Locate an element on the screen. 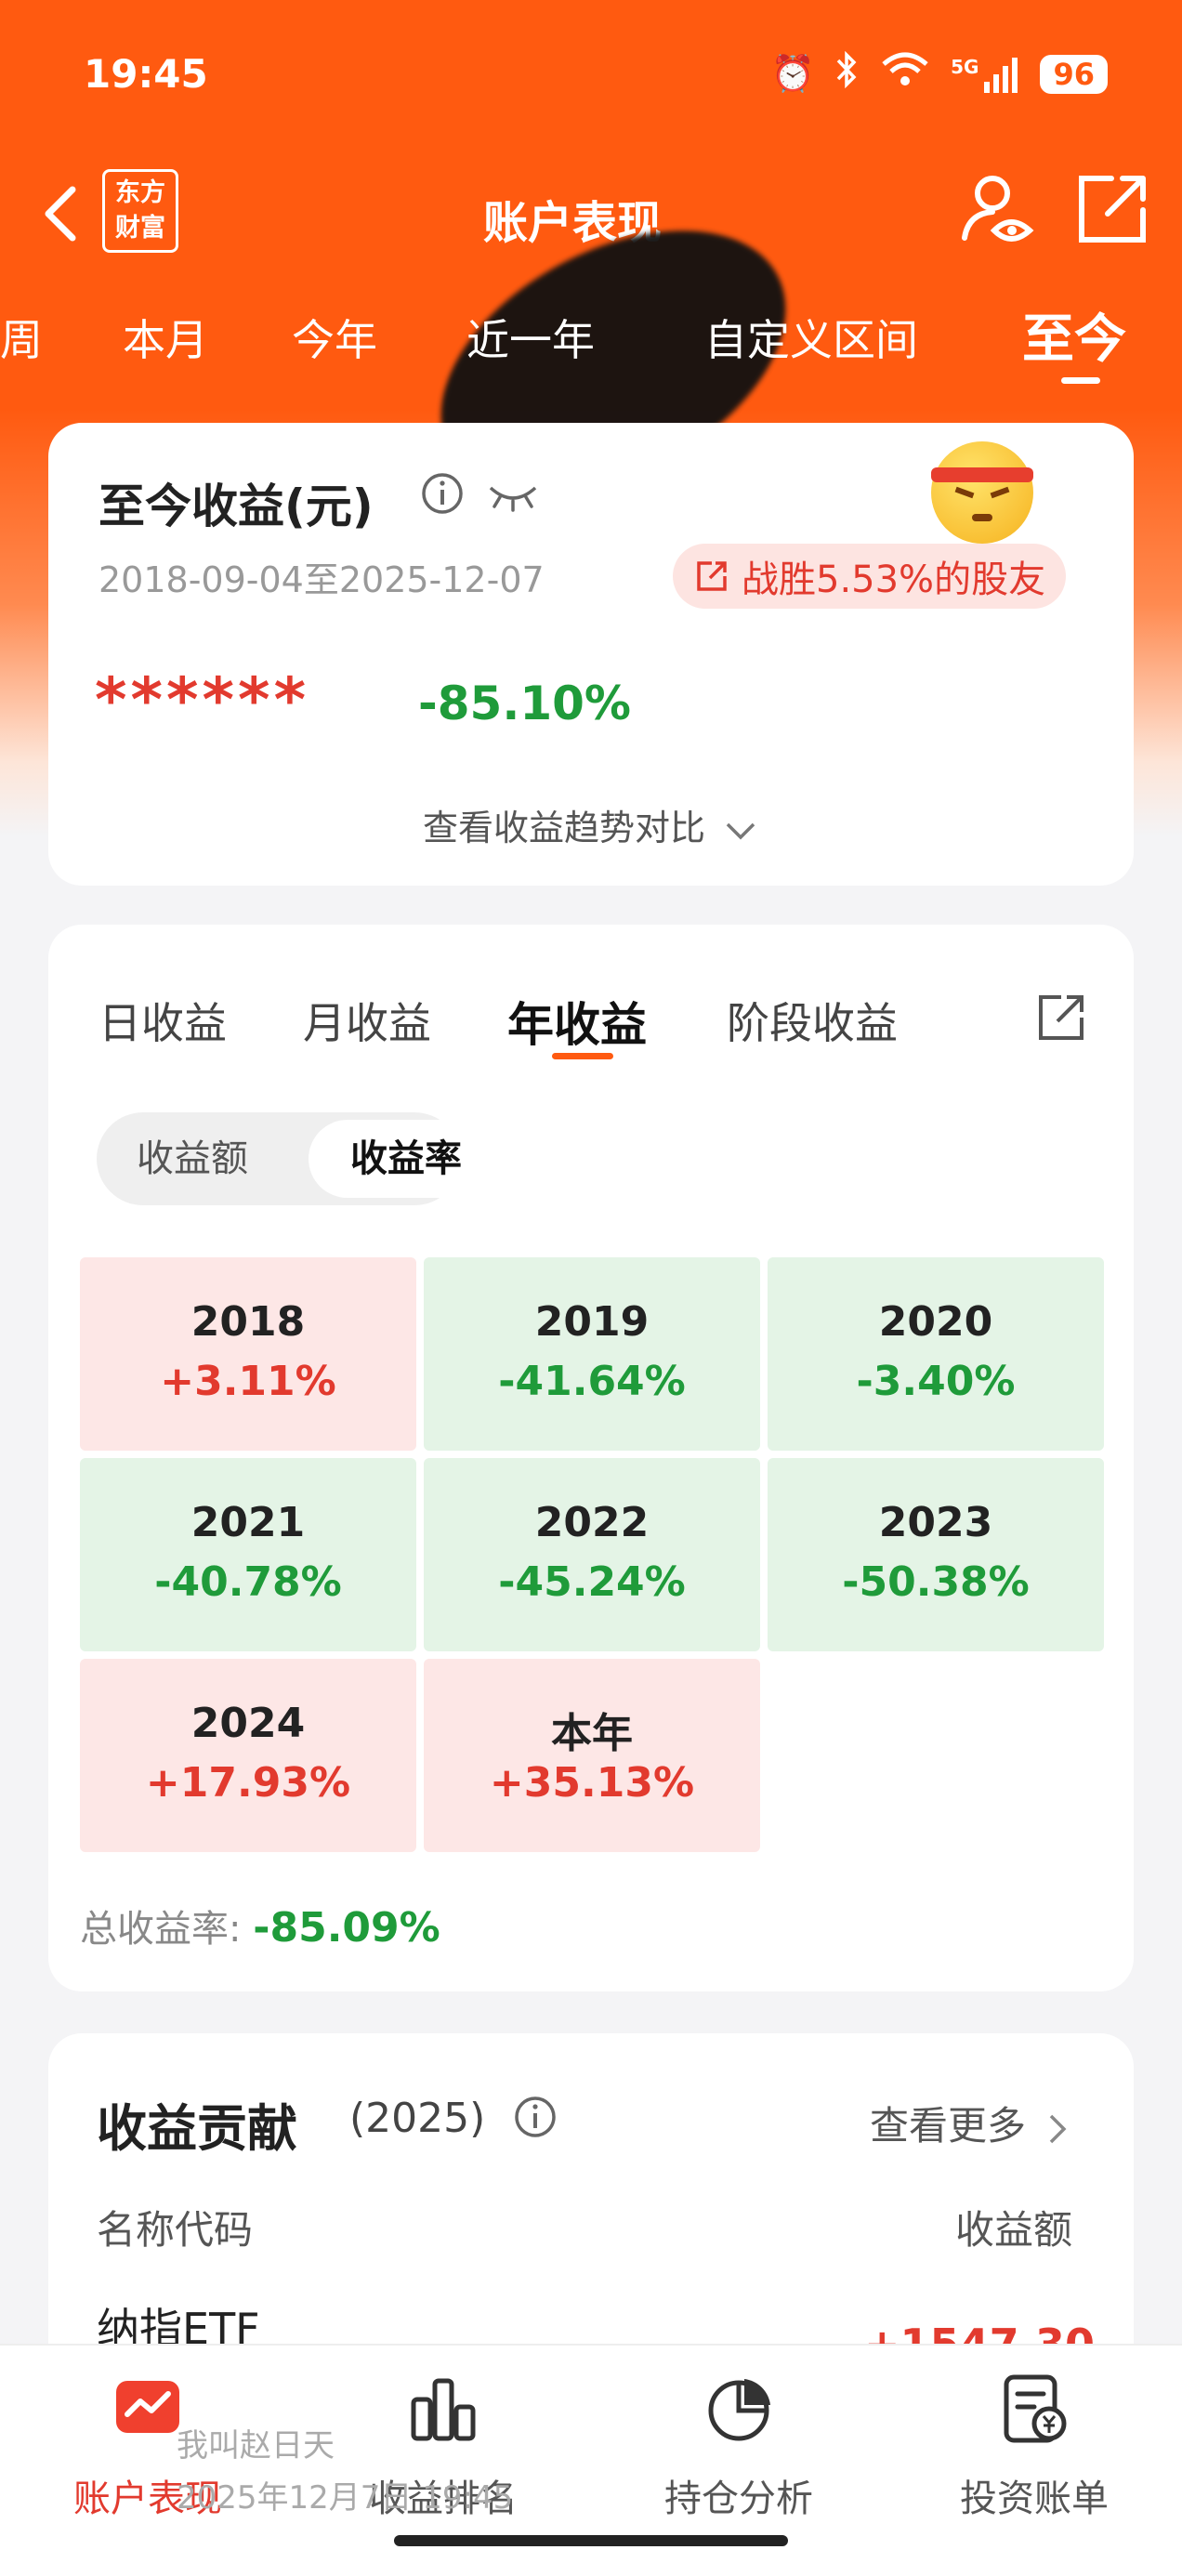  total-return-row: 总收益率: -85.09% is located at coordinates (260, 1928).